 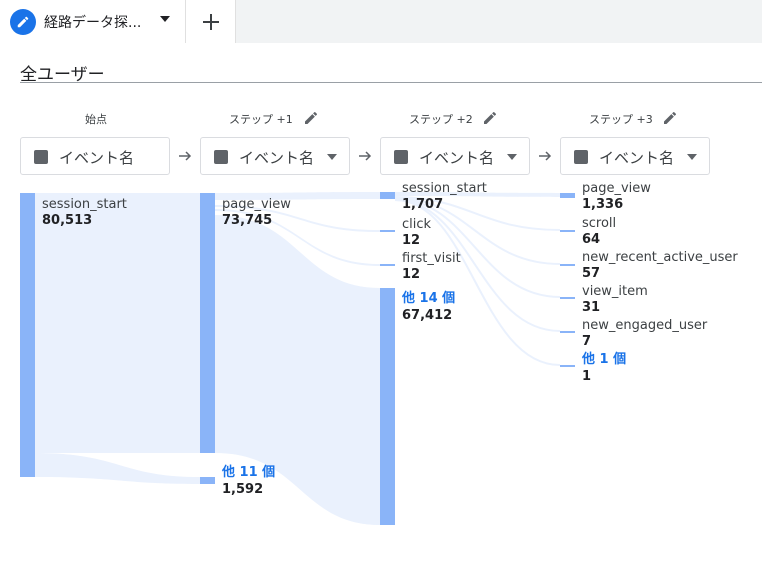 I want to click on node-name: first_visit, so click(x=431, y=258).